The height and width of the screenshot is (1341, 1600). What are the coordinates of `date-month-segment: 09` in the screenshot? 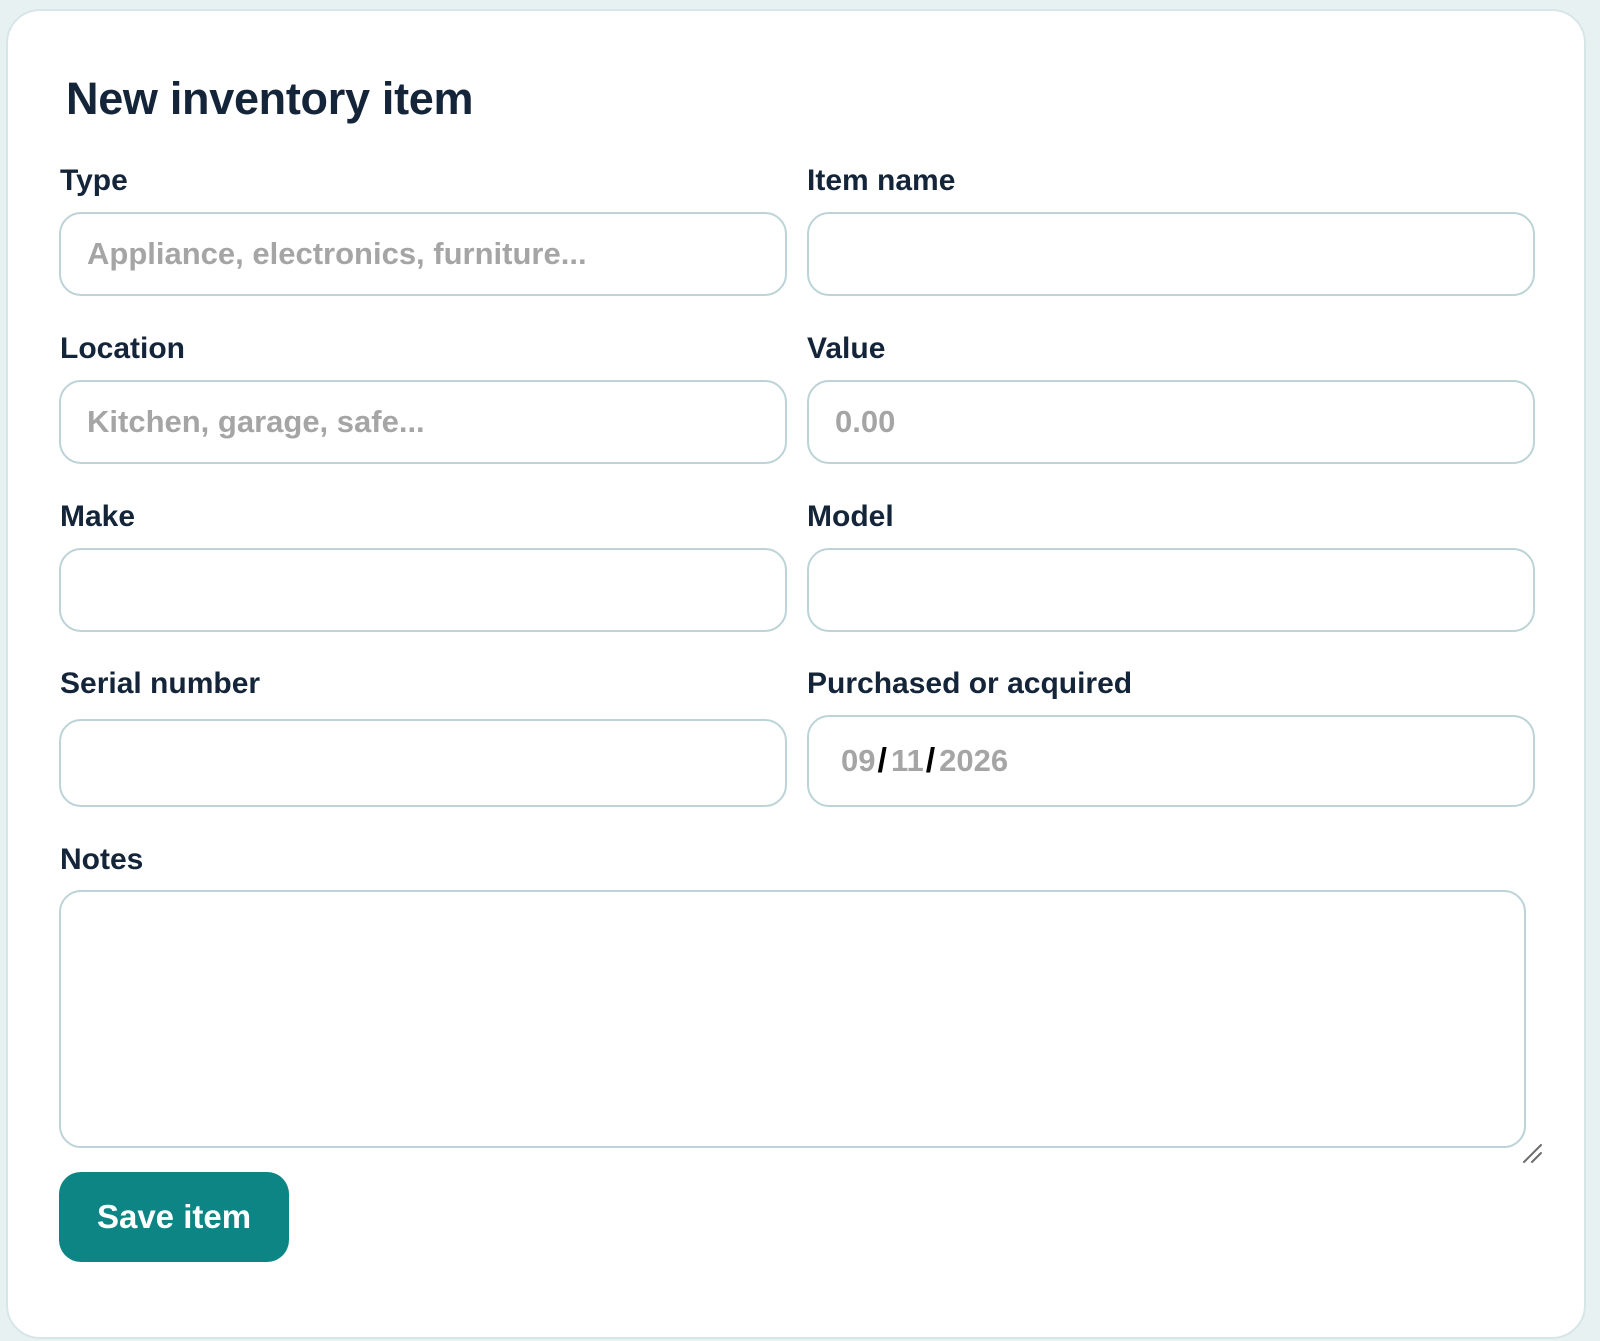 It's located at (858, 761).